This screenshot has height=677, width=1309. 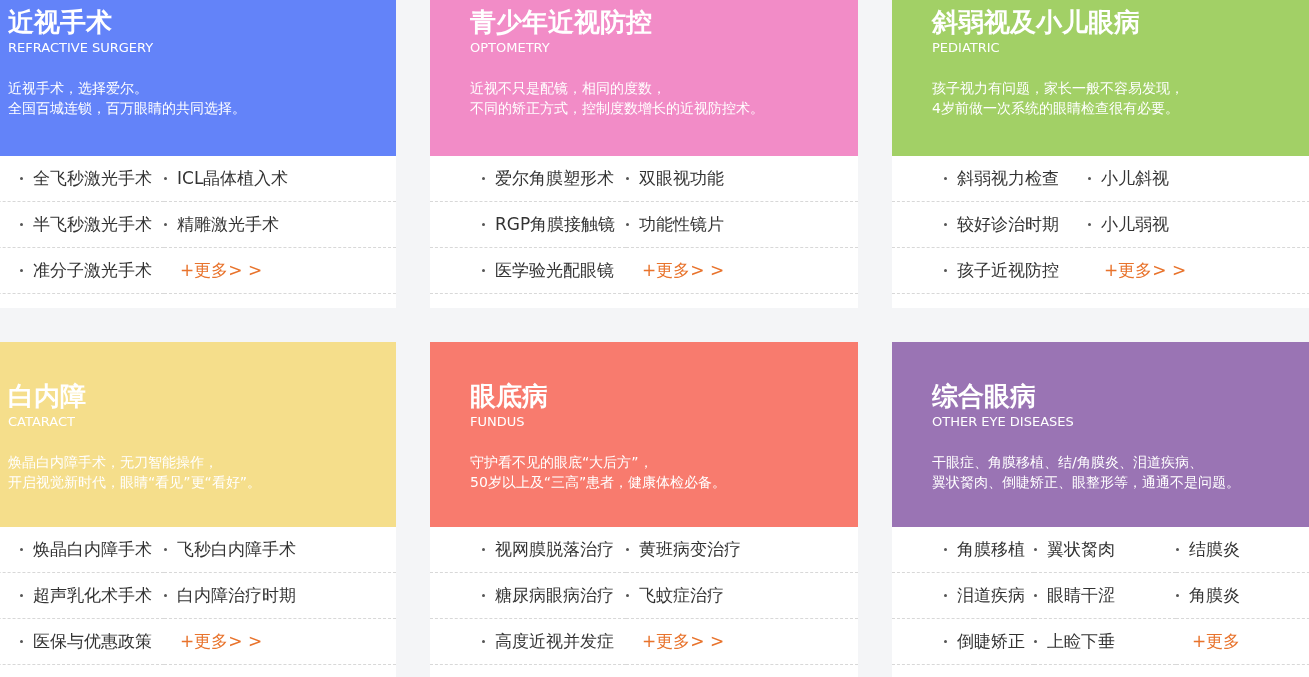 I want to click on topic-link: 白内障治疗时期, so click(x=230, y=595).